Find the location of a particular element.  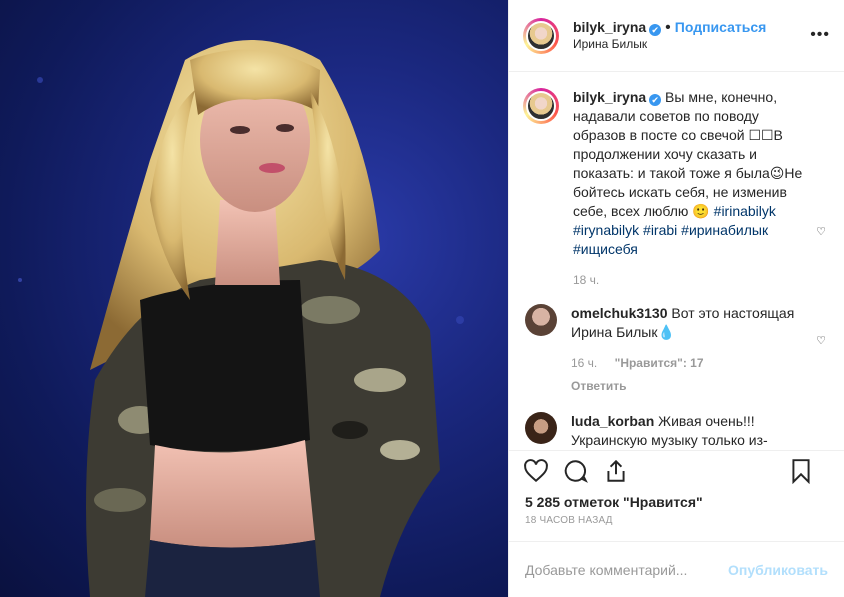

heart-icon is located at coordinates (536, 471).